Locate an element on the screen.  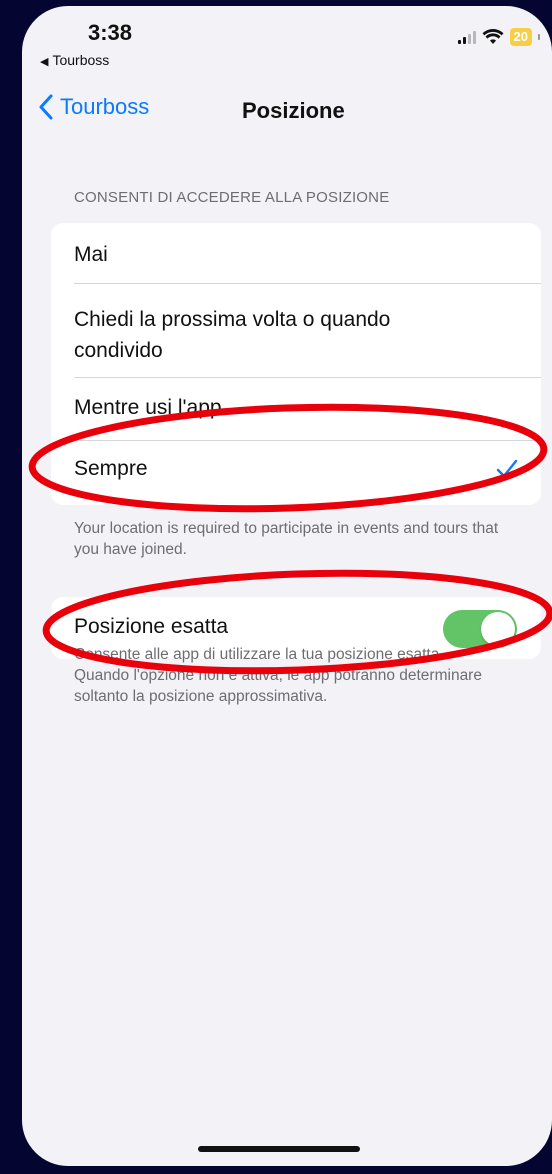
status-time: 3:38 is located at coordinates (110, 32).